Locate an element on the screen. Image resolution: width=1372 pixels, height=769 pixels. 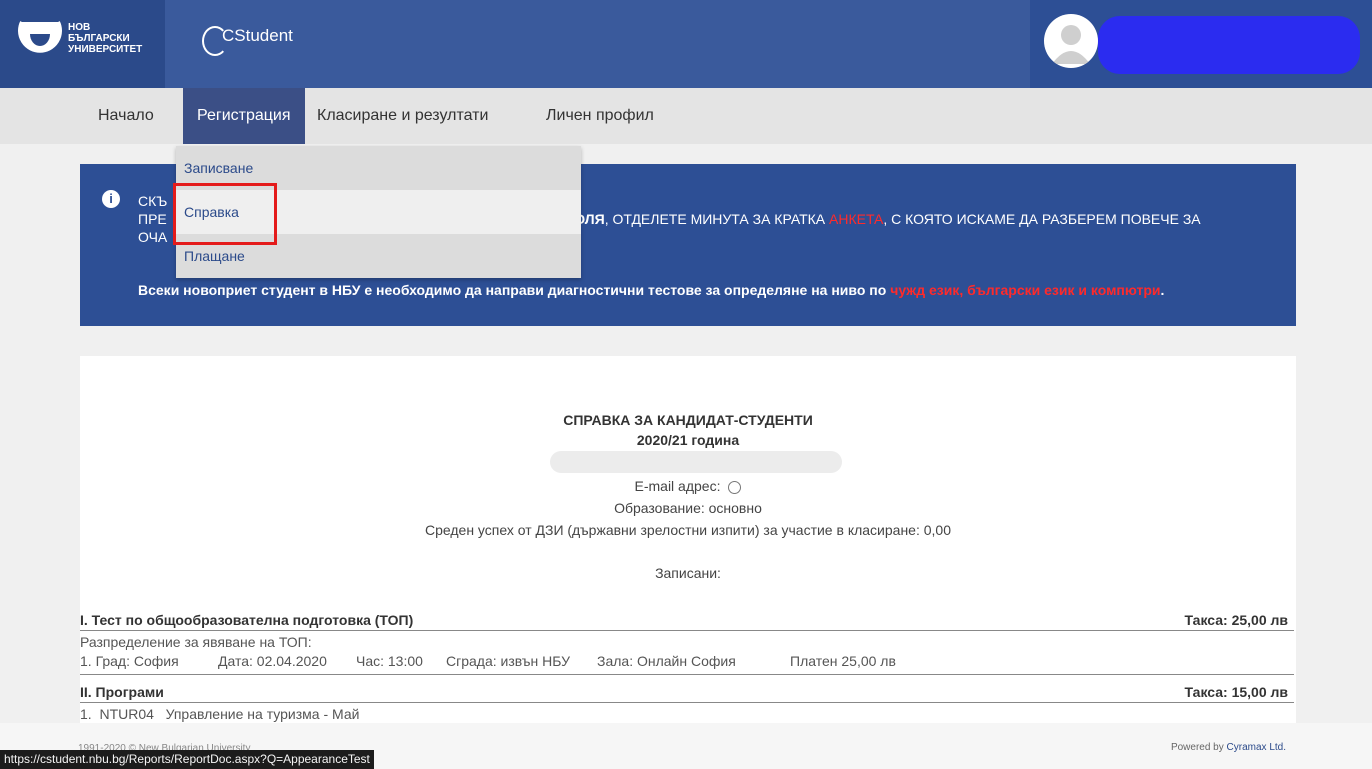
banner-text: , ОТДЕЛЕТЕ МИНУТА ЗА КРАТКА is located at coordinates (717, 219).